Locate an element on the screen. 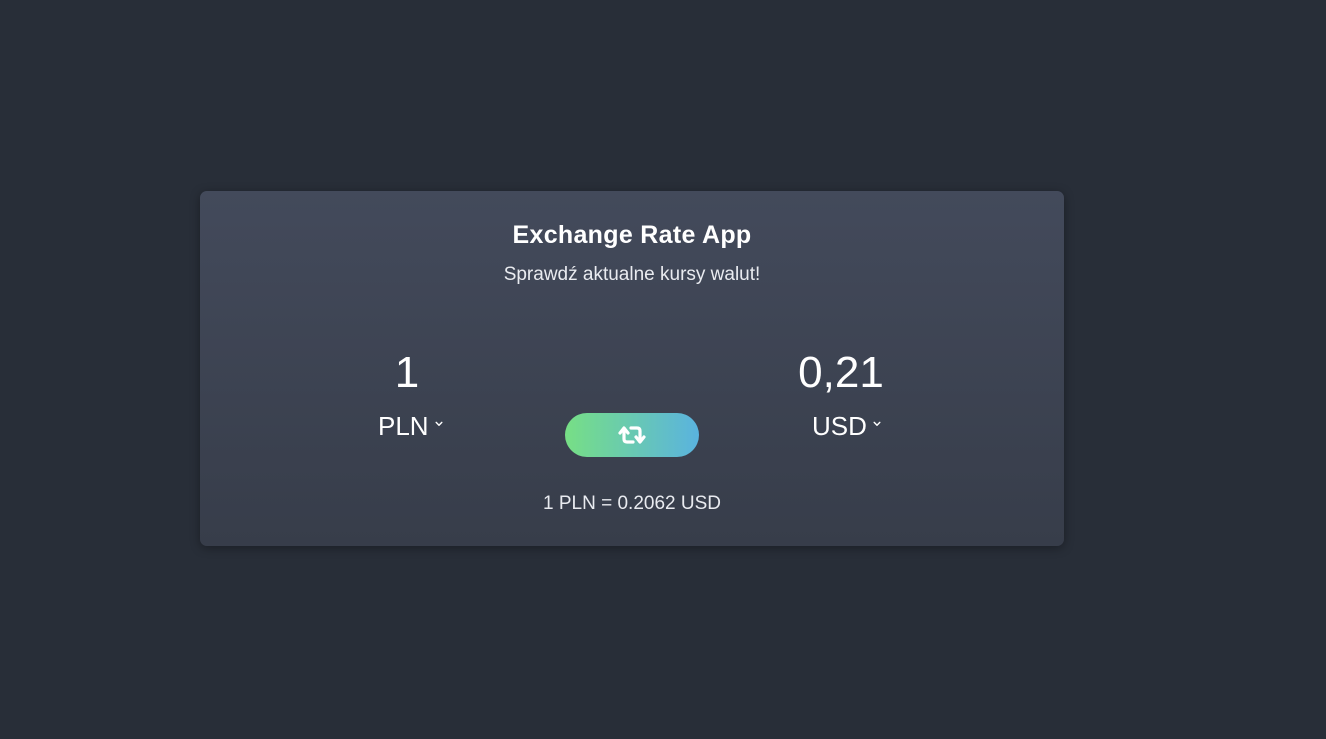  swap-currencies-button is located at coordinates (632, 435).